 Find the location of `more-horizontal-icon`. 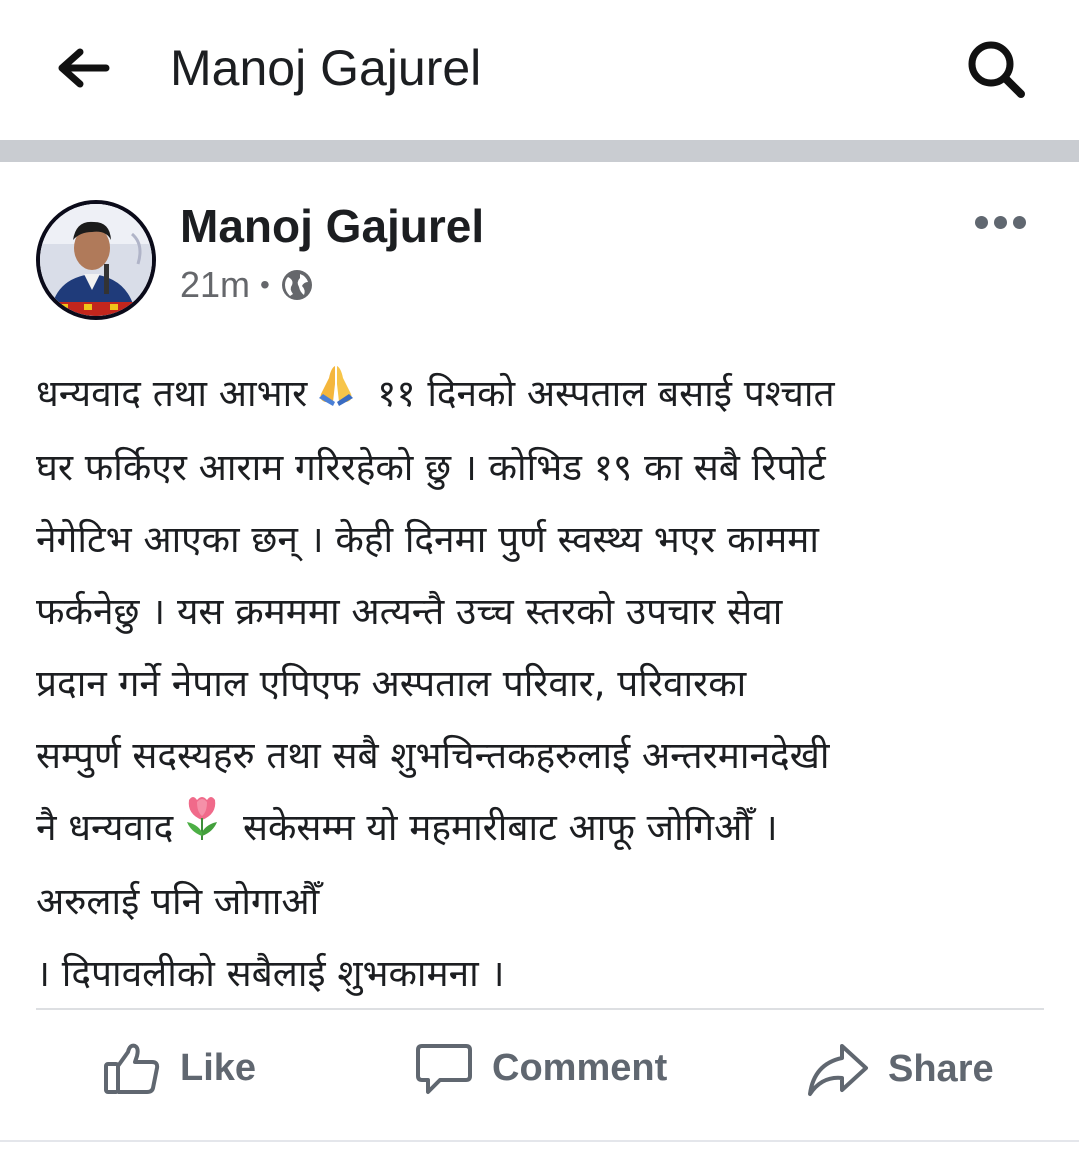

more-horizontal-icon is located at coordinates (981, 222).